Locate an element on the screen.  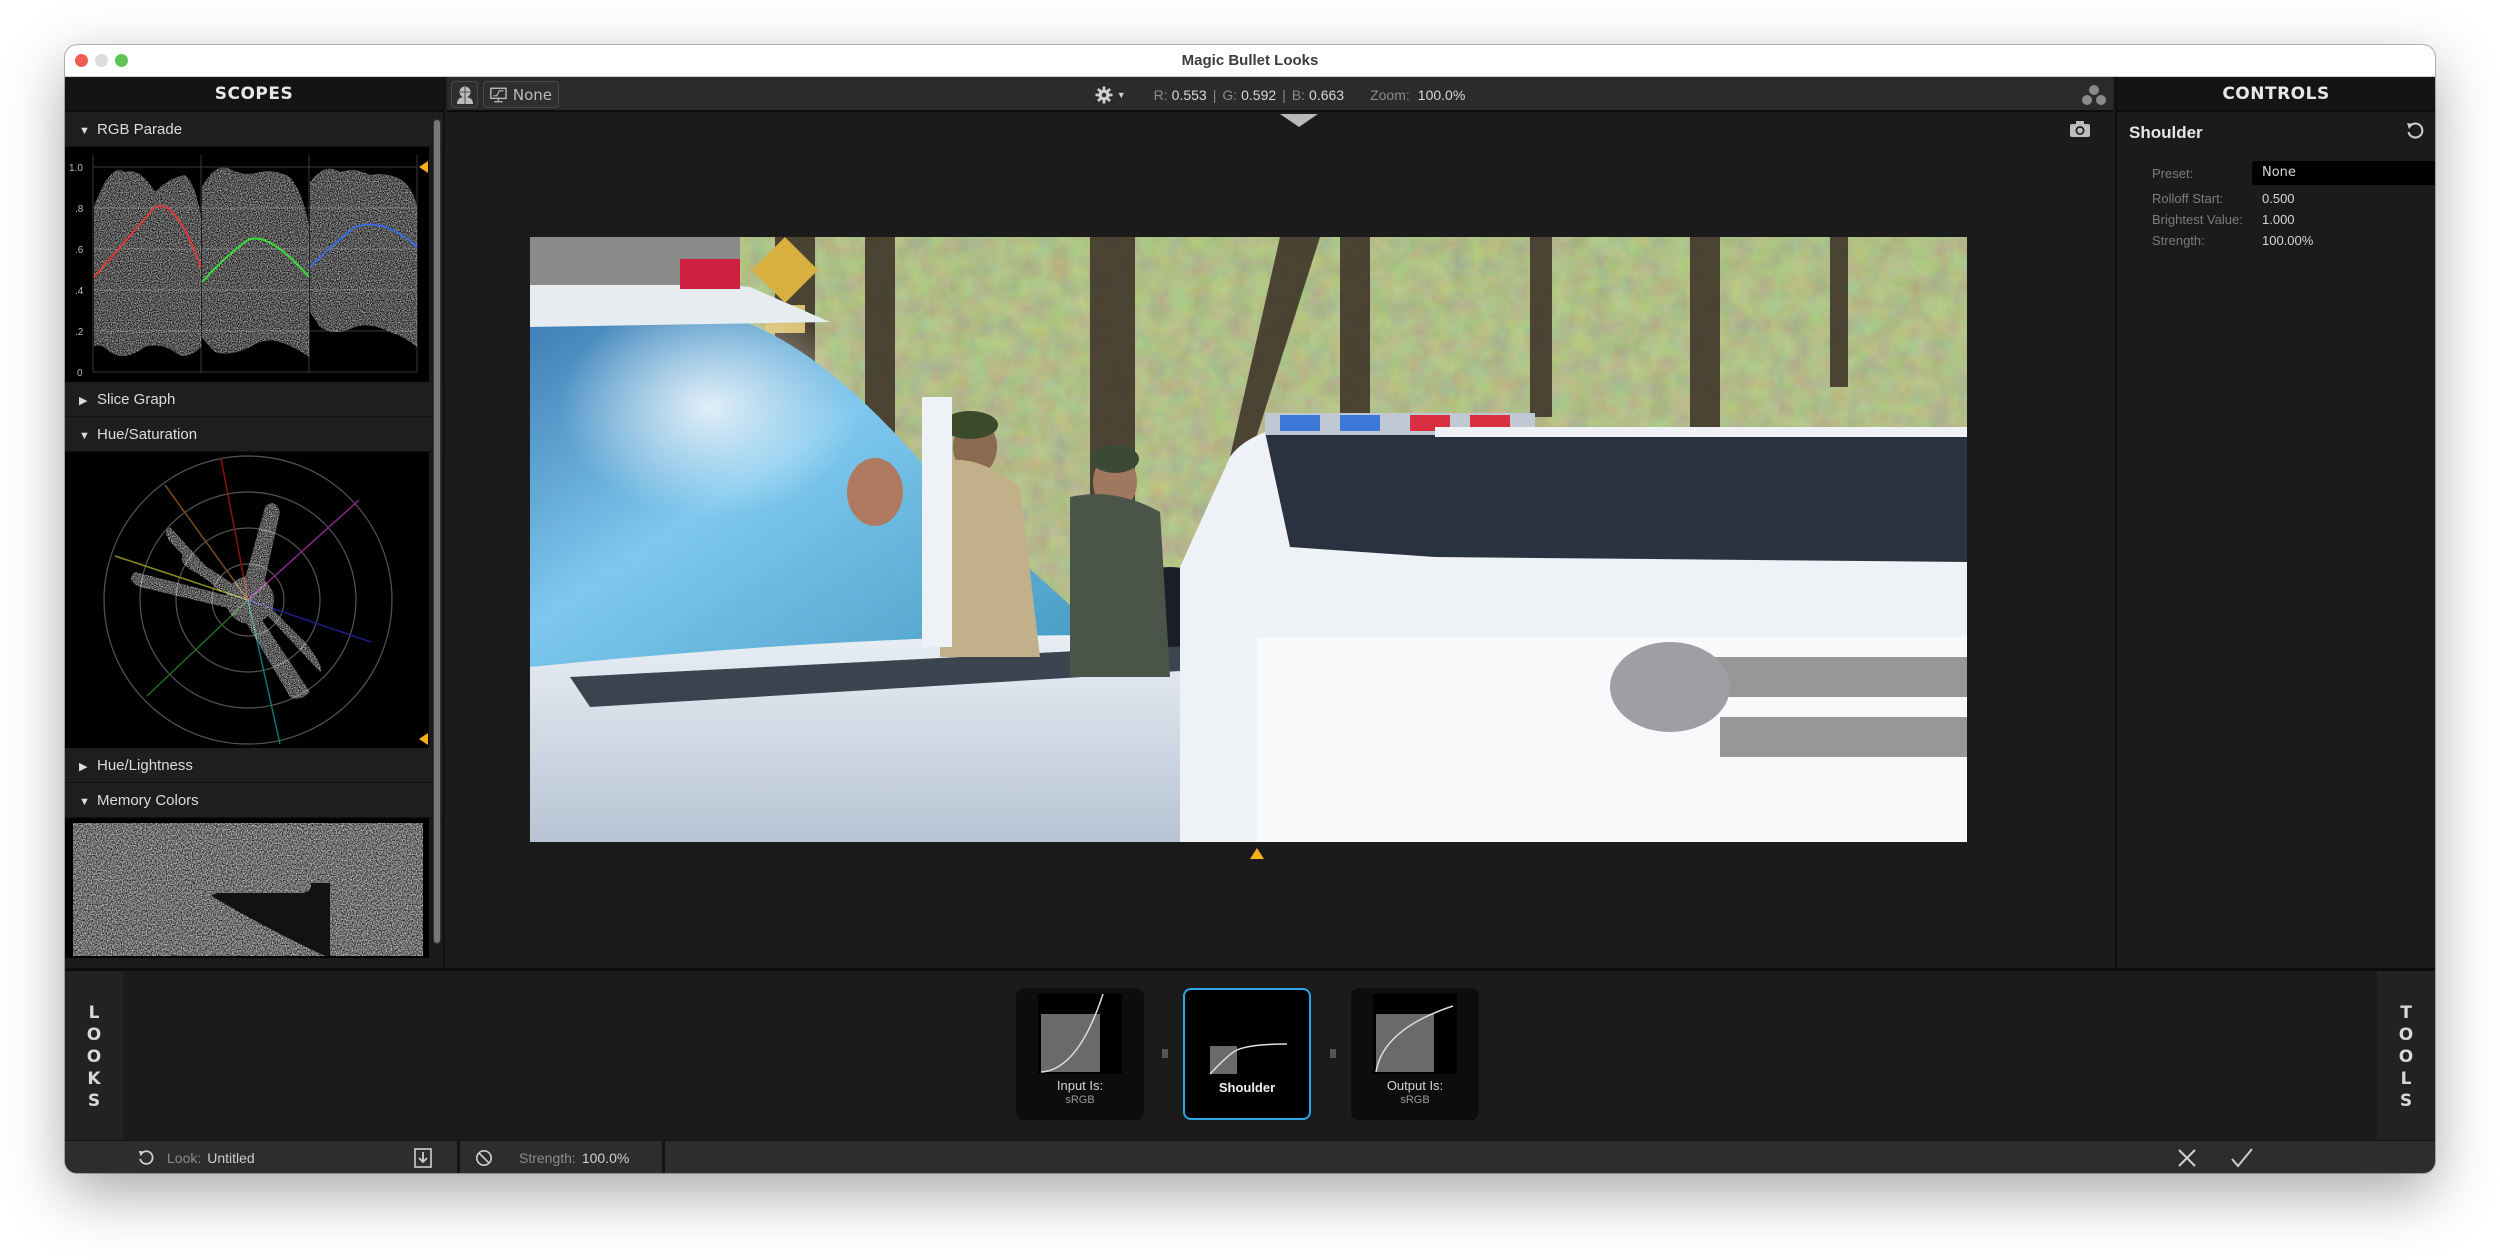
tab-letter: S is located at coordinates (2406, 1101).